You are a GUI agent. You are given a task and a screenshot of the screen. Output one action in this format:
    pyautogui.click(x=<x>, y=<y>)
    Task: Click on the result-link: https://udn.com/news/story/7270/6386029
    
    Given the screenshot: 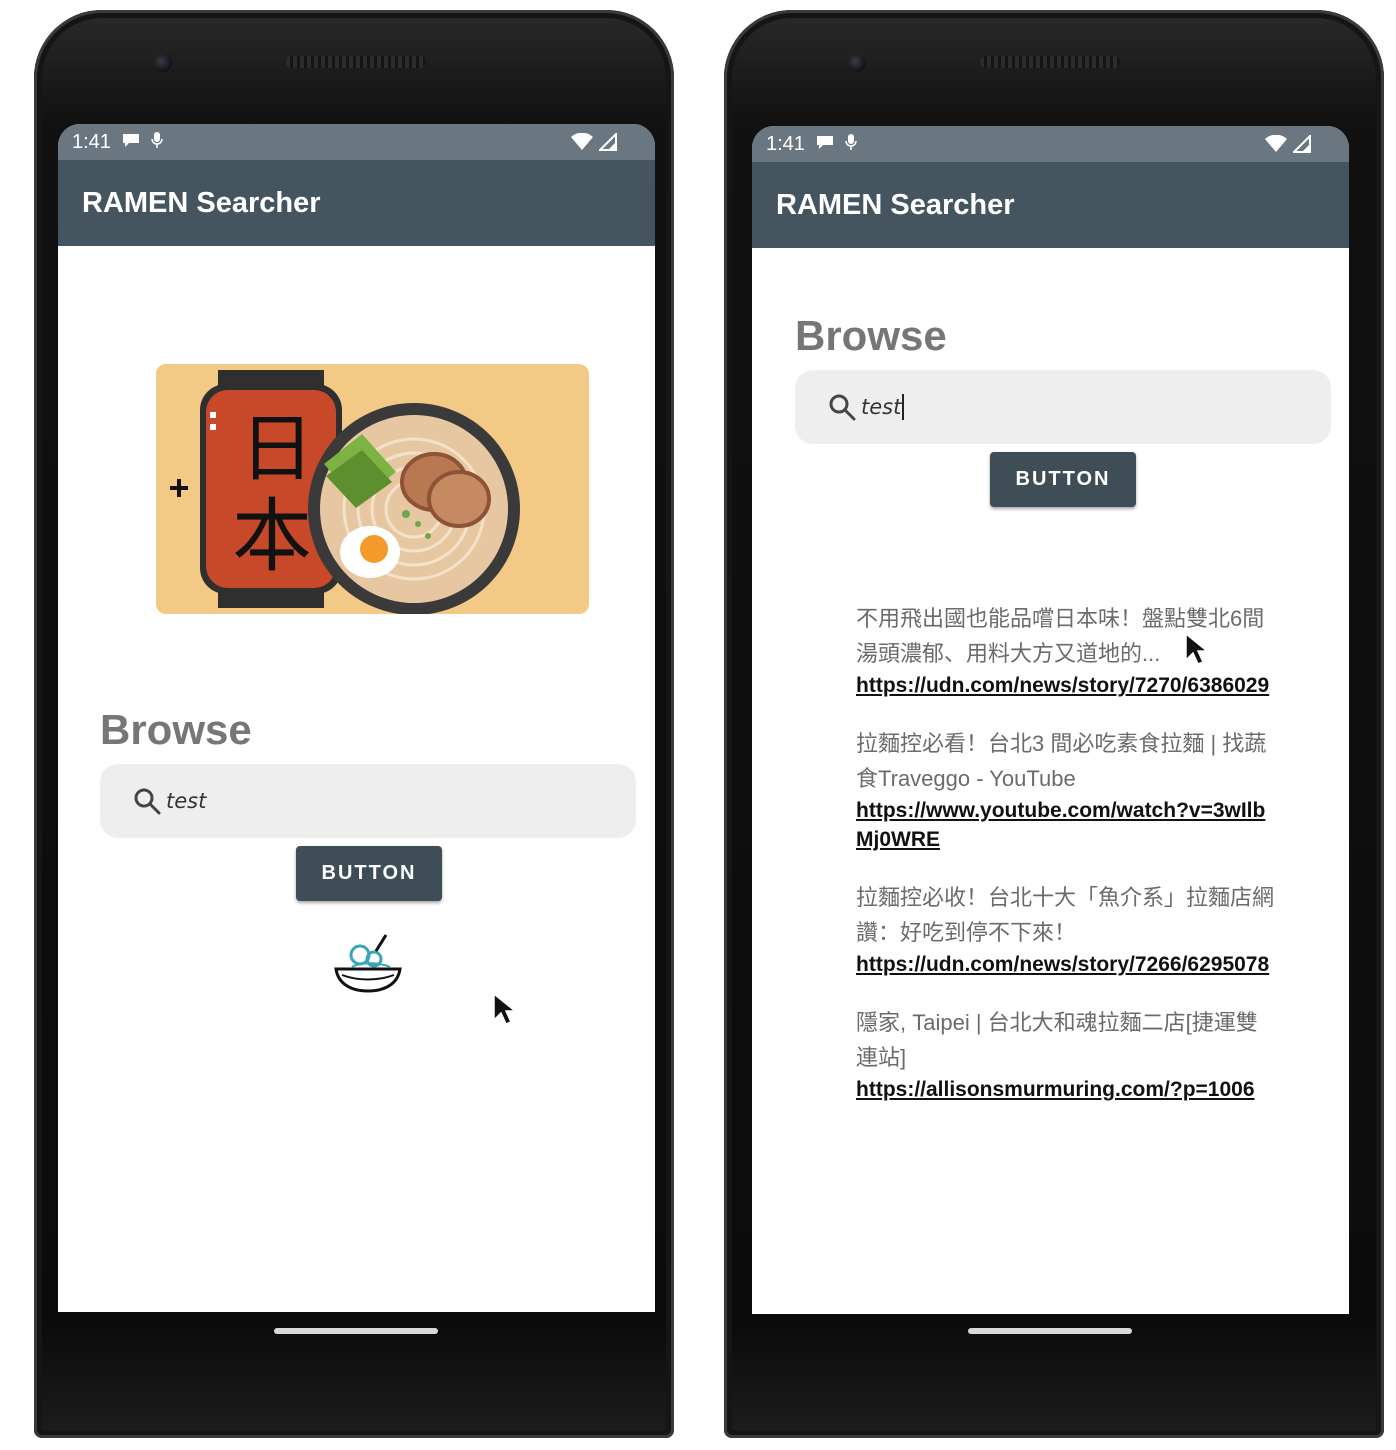 What is the action you would take?
    pyautogui.click(x=1066, y=685)
    